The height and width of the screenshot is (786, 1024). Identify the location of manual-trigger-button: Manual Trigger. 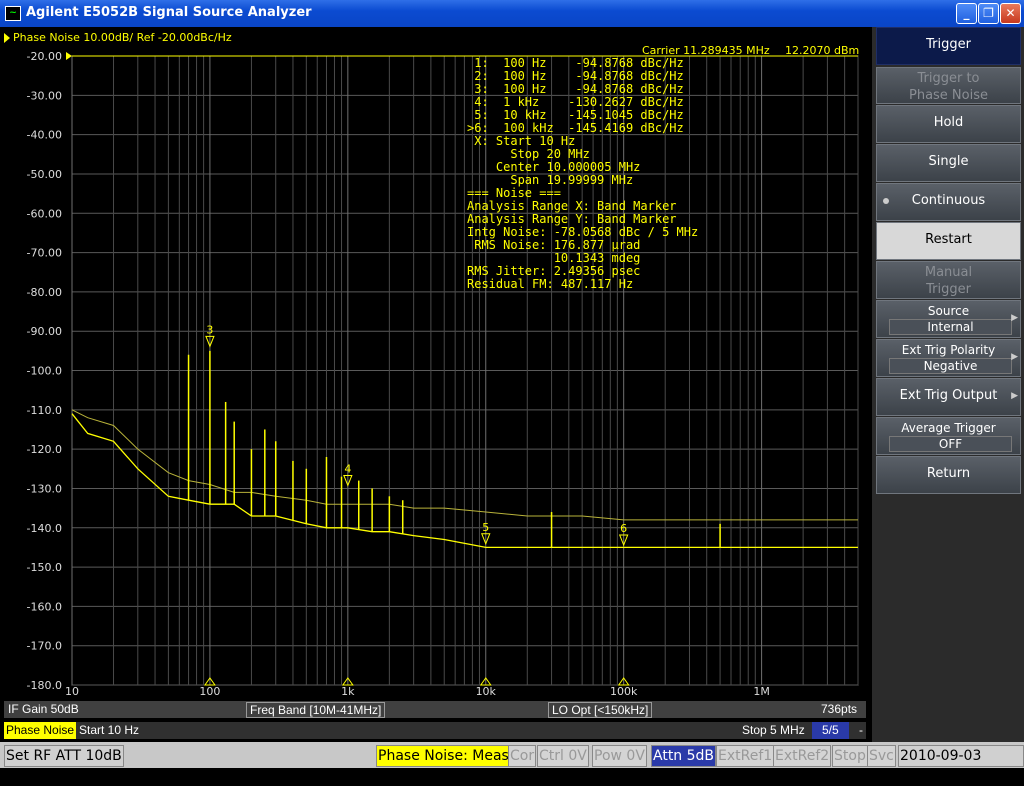
(948, 280).